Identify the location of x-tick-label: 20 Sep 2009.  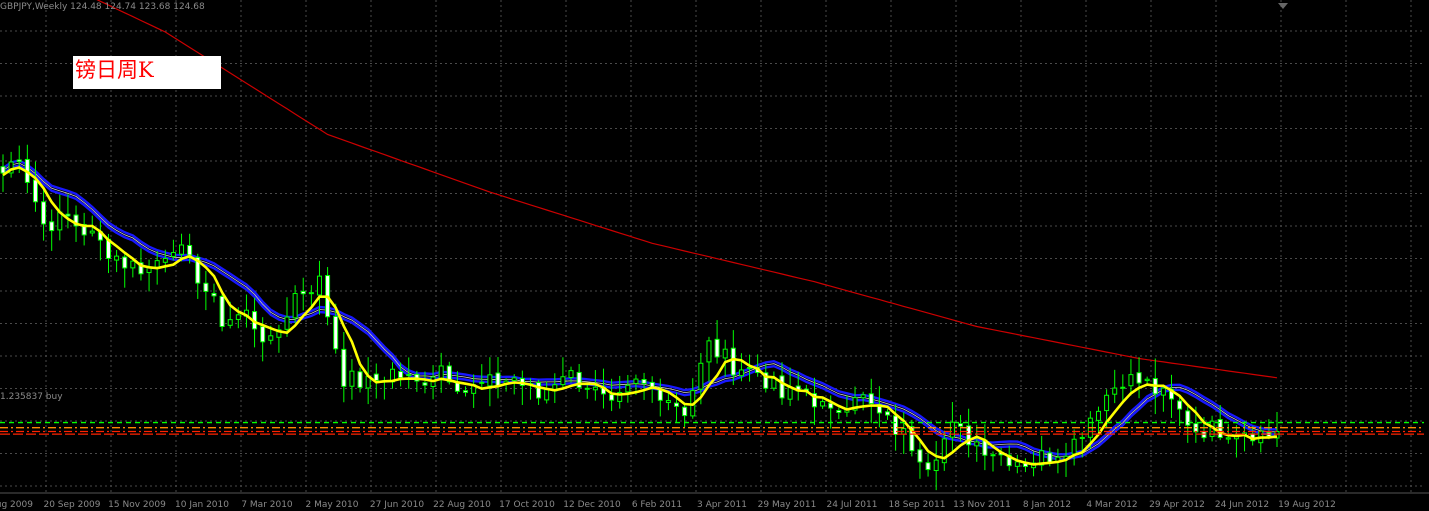
(71, 505).